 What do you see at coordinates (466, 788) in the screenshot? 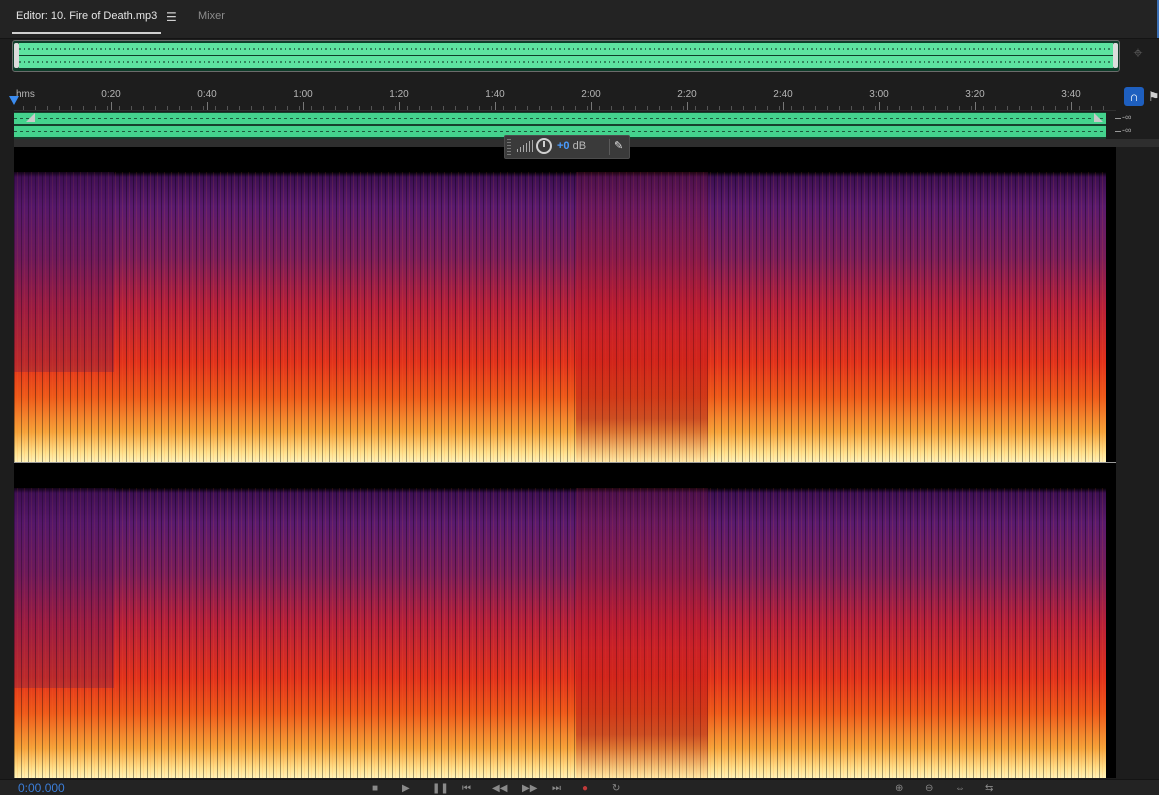
I see `skip-start-button: ⏮` at bounding box center [466, 788].